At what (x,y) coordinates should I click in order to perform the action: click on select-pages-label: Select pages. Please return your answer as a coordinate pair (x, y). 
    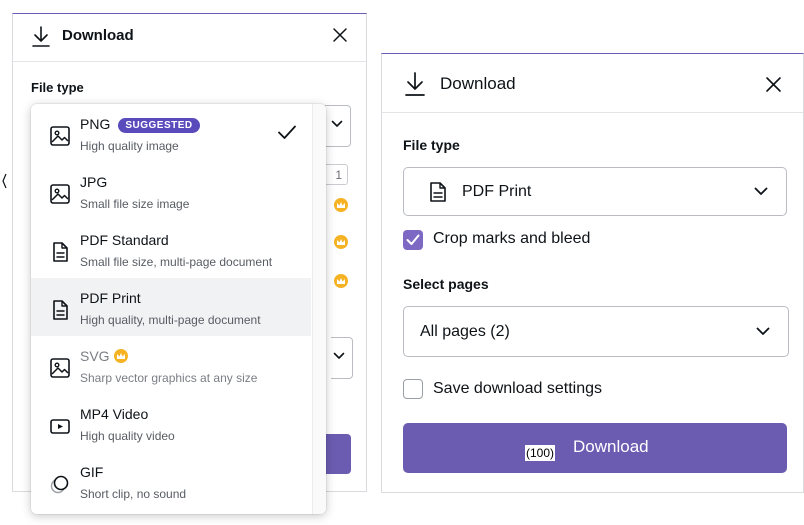
    Looking at the image, I should click on (446, 284).